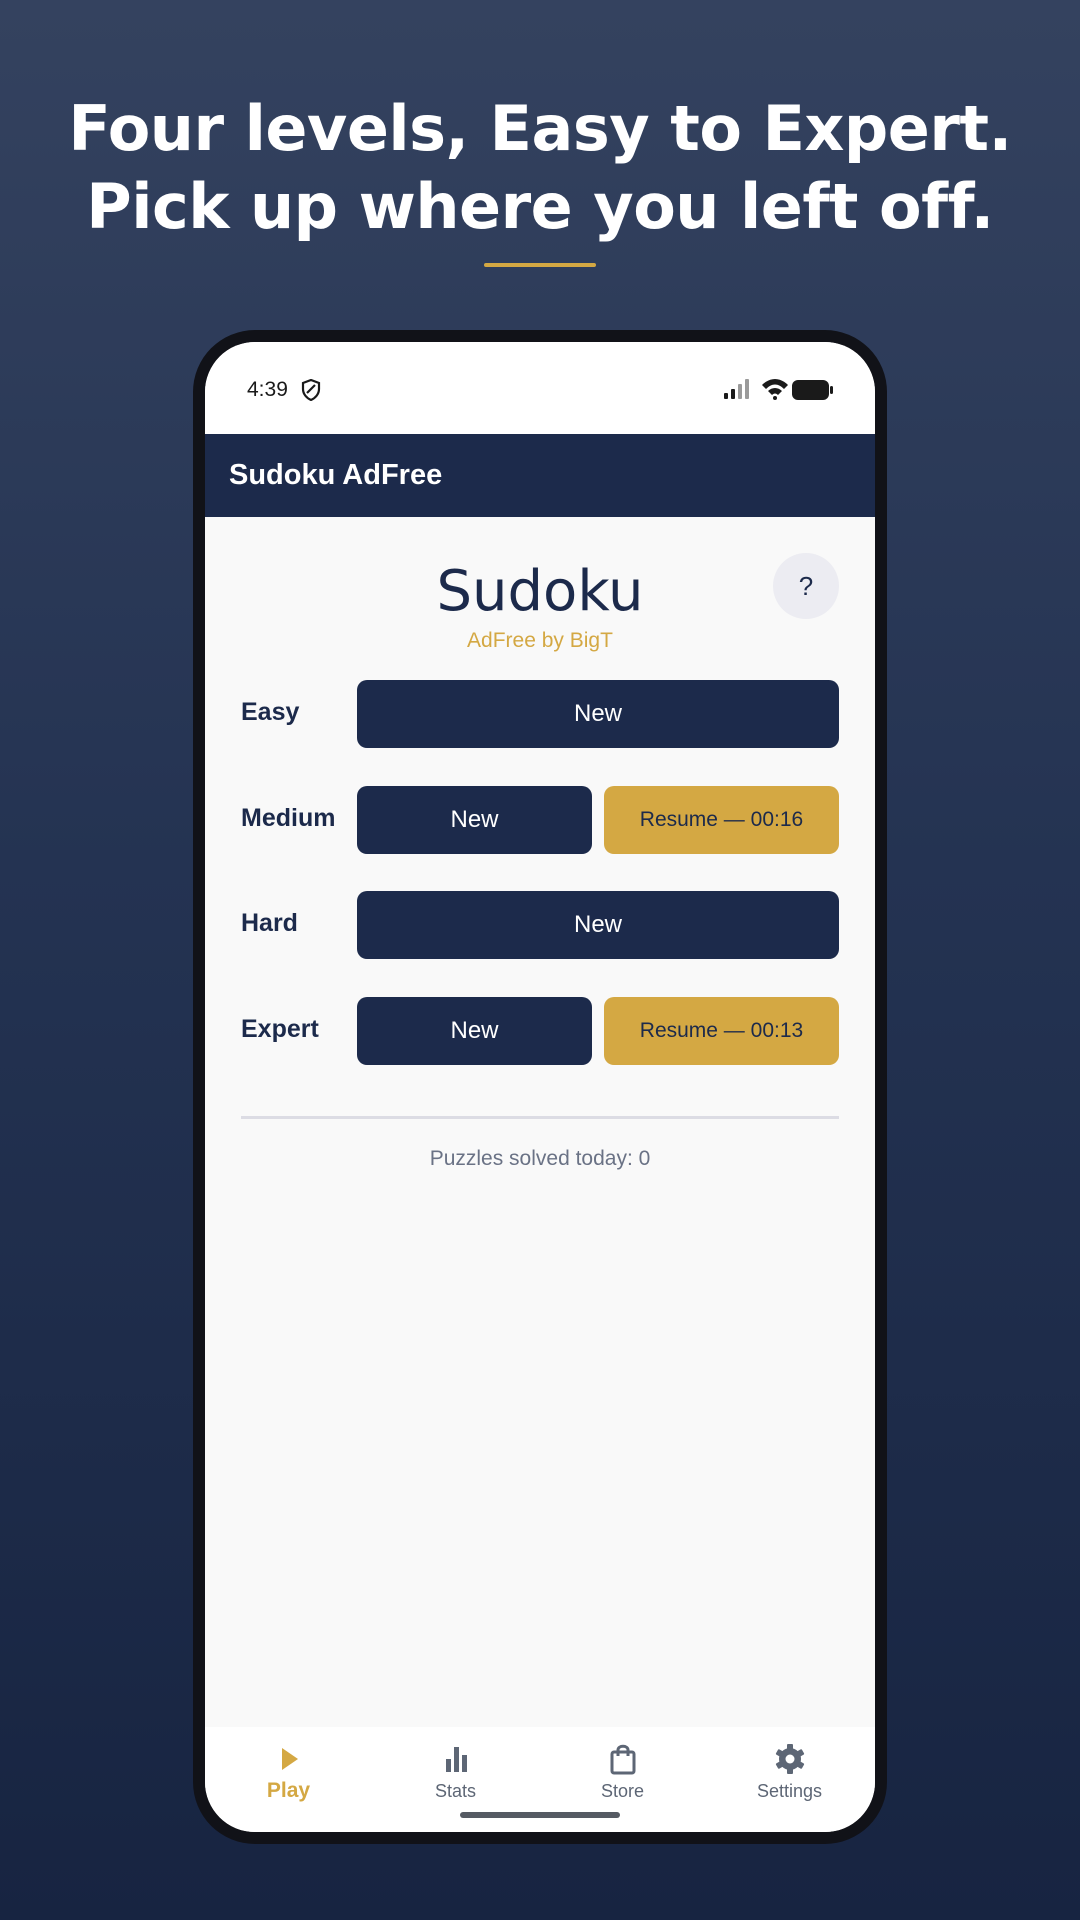 Image resolution: width=1080 pixels, height=1920 pixels. I want to click on app-bar-title: Sudoku AdFree, so click(336, 475).